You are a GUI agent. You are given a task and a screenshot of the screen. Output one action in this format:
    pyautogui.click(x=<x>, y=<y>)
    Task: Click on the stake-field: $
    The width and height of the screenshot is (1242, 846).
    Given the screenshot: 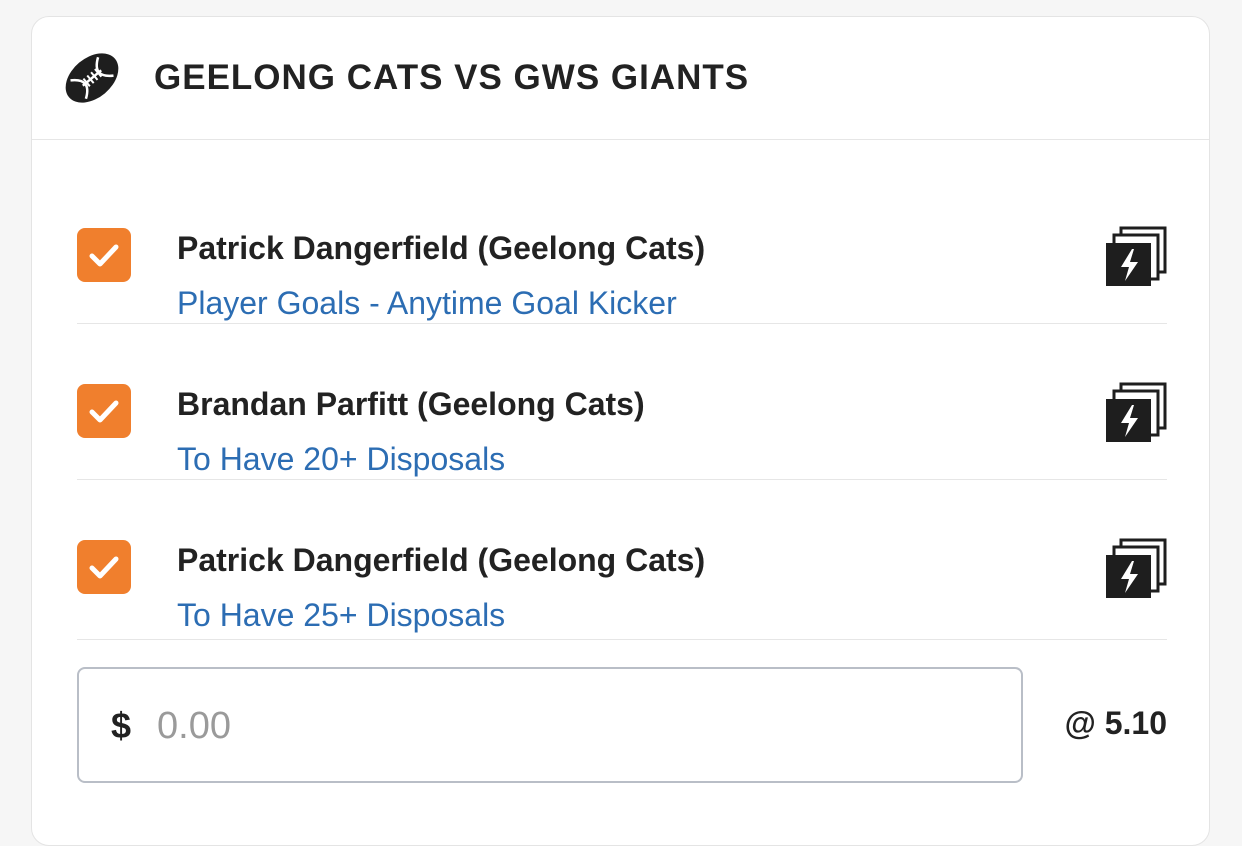 What is the action you would take?
    pyautogui.click(x=550, y=725)
    